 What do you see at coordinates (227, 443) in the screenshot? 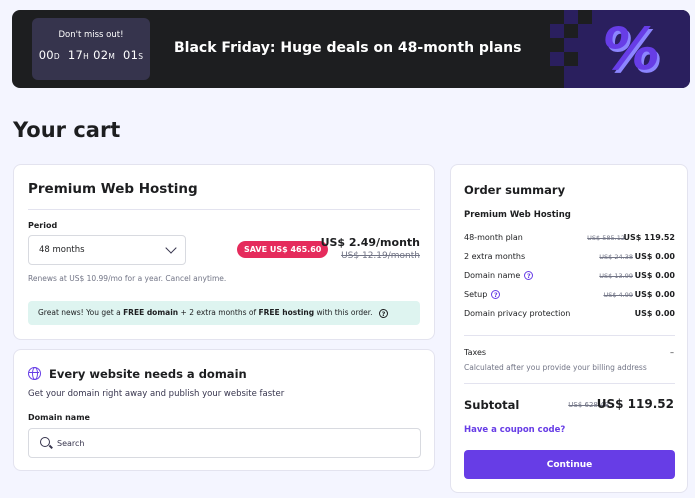
I see `domain-search-input` at bounding box center [227, 443].